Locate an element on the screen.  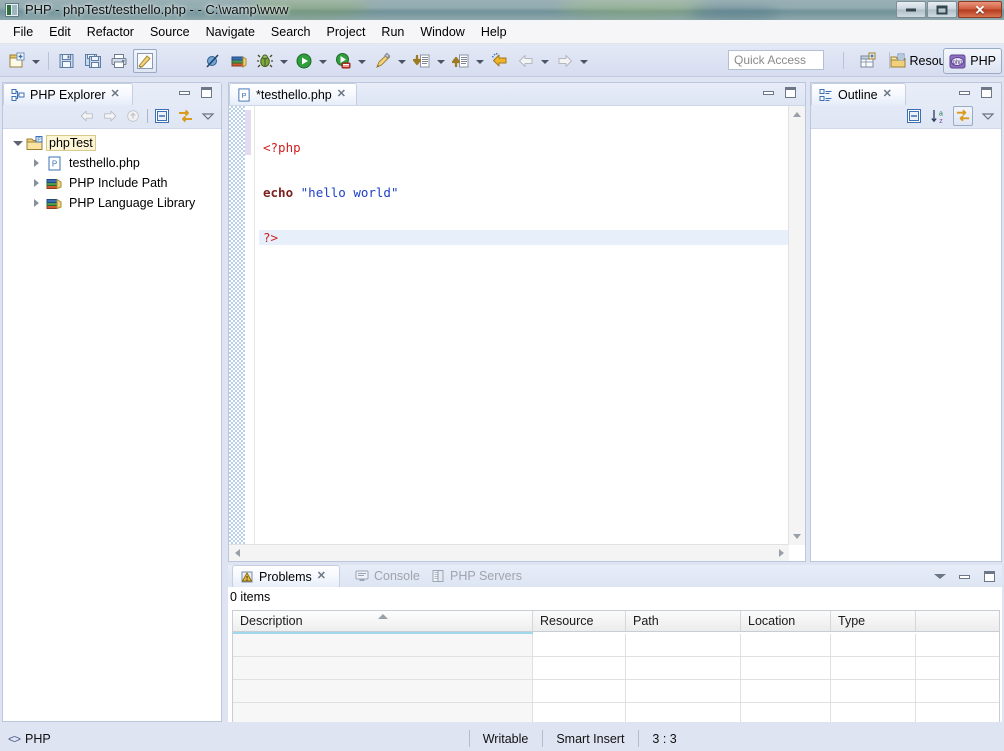
scroll-left-button is located at coordinates (237, 553).